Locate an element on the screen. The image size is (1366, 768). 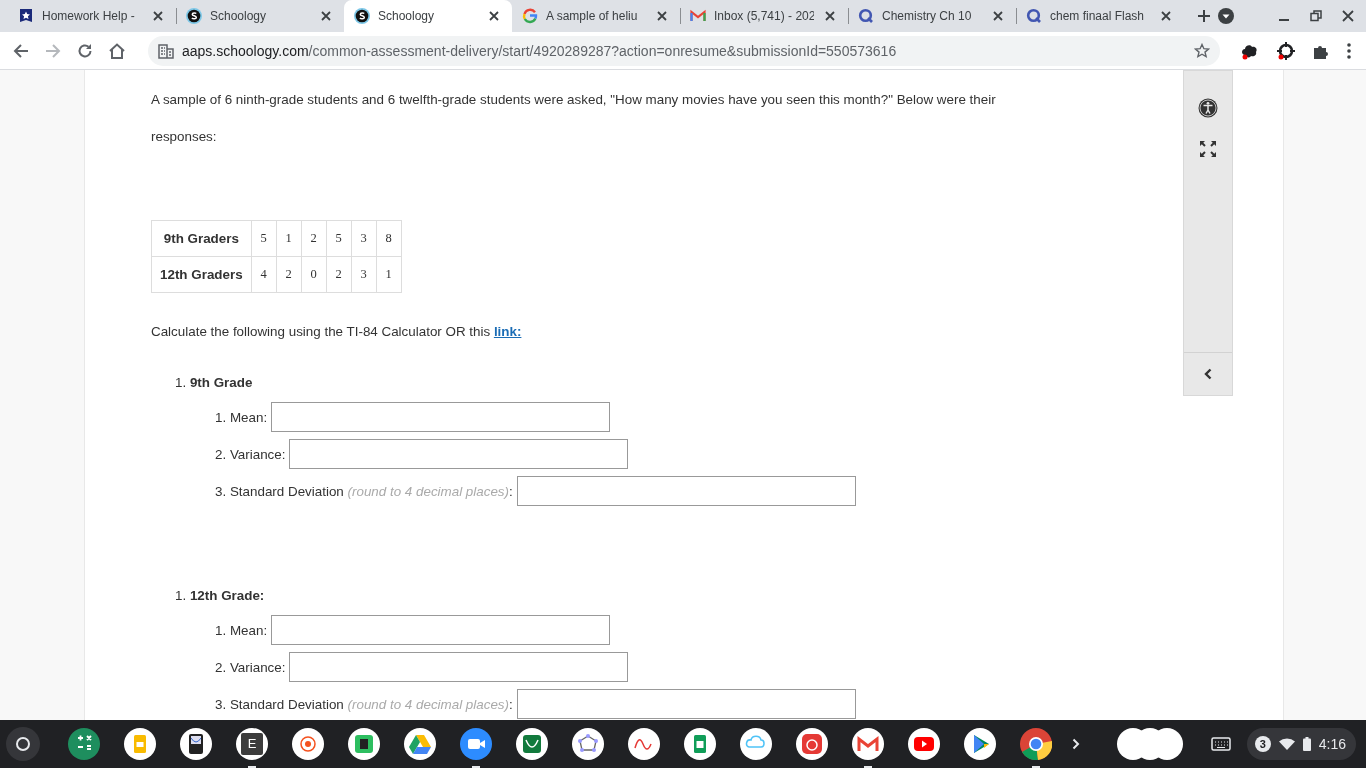
table-cell: 4 is located at coordinates (264, 274).